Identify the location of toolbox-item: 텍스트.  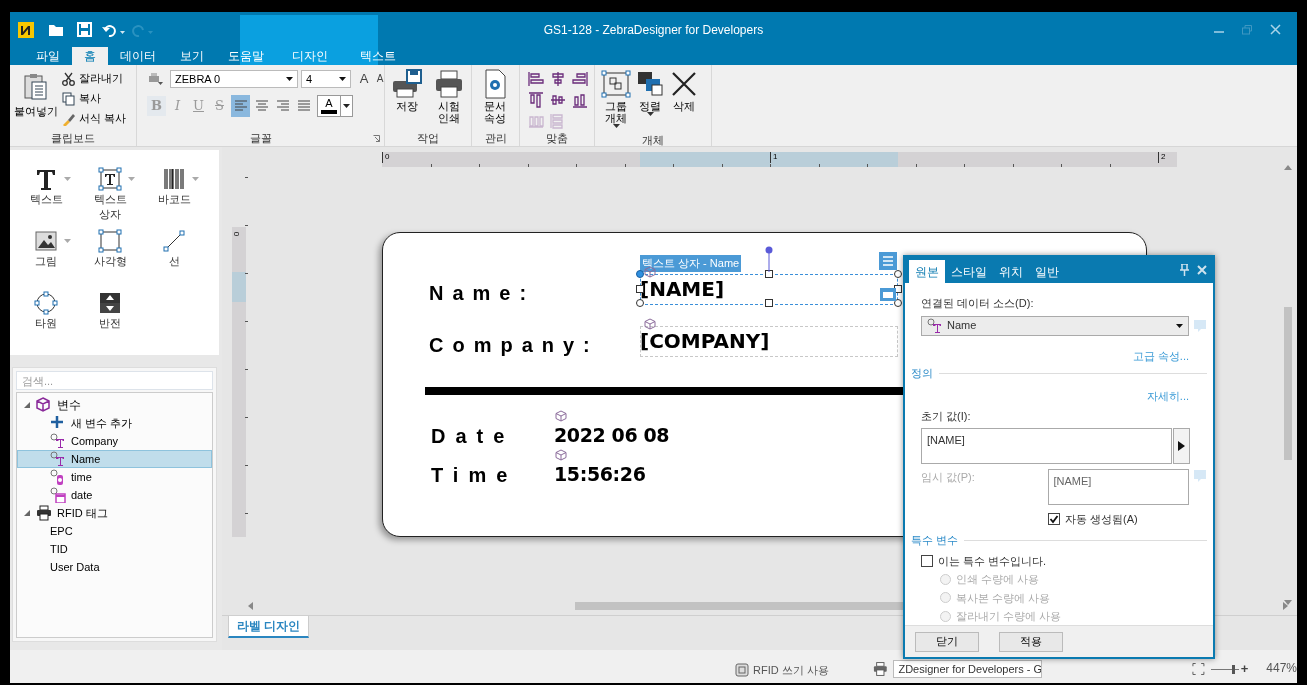
(46, 194).